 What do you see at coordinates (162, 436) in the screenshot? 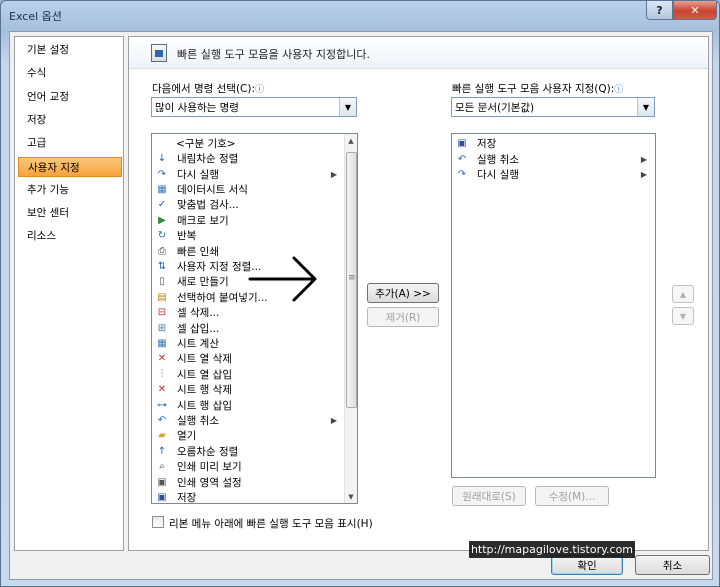
I see `open-folder-icon: ▰` at bounding box center [162, 436].